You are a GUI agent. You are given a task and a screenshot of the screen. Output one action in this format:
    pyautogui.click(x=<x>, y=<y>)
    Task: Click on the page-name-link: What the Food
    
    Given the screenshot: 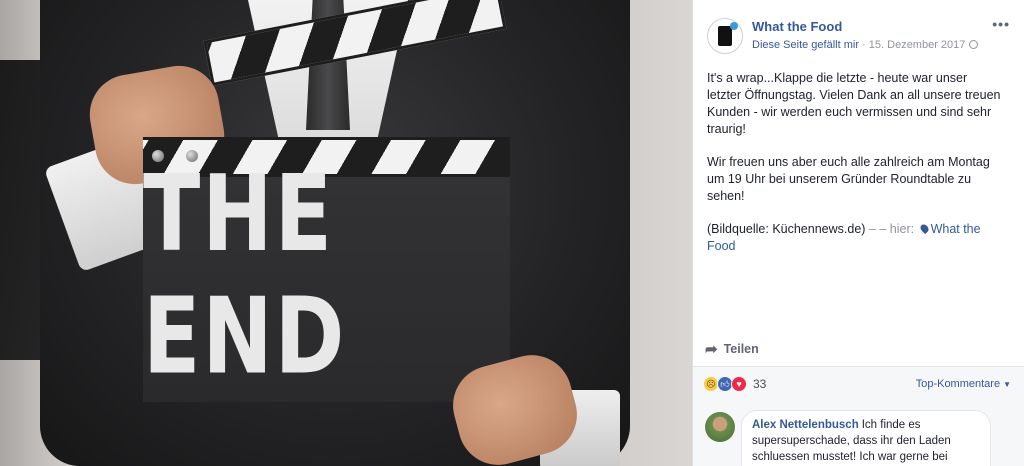 What is the action you would take?
    pyautogui.click(x=797, y=26)
    